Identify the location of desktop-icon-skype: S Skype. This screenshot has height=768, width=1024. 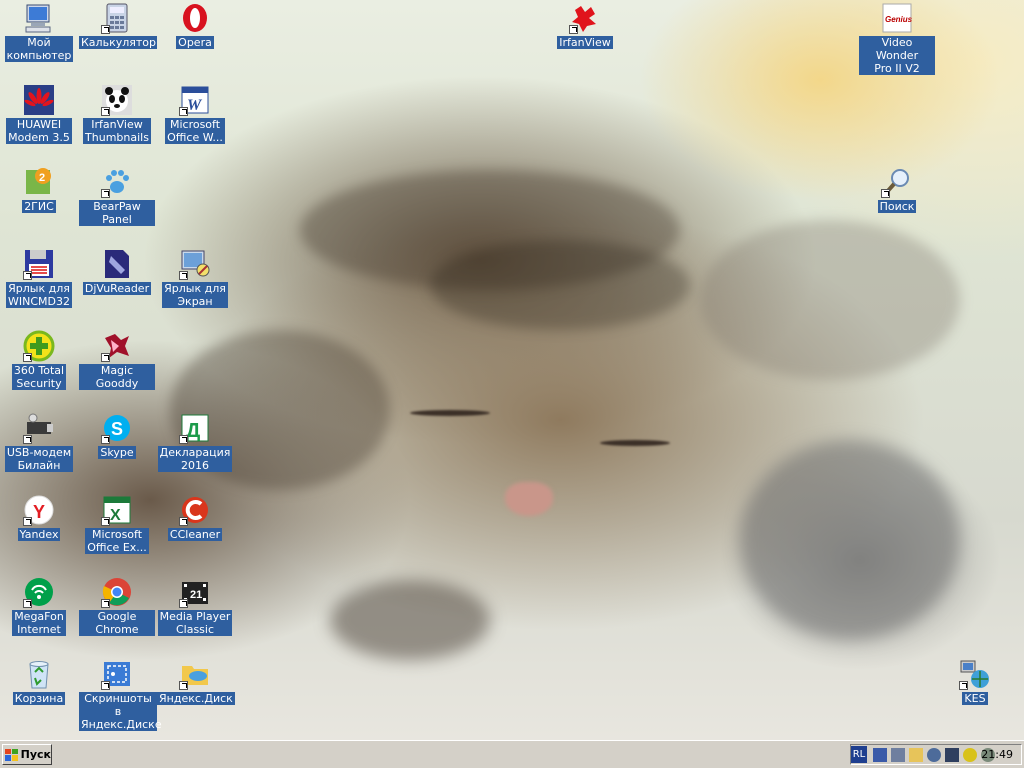
(117, 435).